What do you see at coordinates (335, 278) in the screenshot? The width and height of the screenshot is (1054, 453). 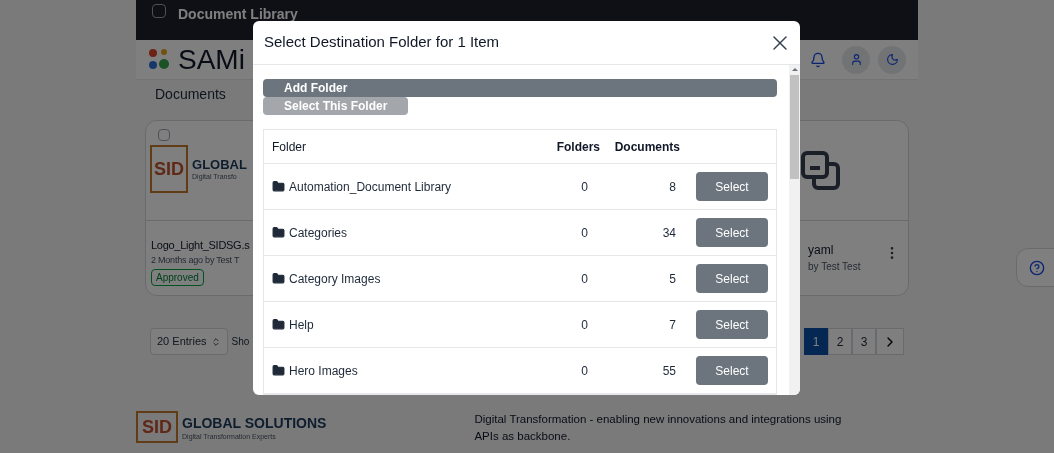 I see `folder-name: Category Images` at bounding box center [335, 278].